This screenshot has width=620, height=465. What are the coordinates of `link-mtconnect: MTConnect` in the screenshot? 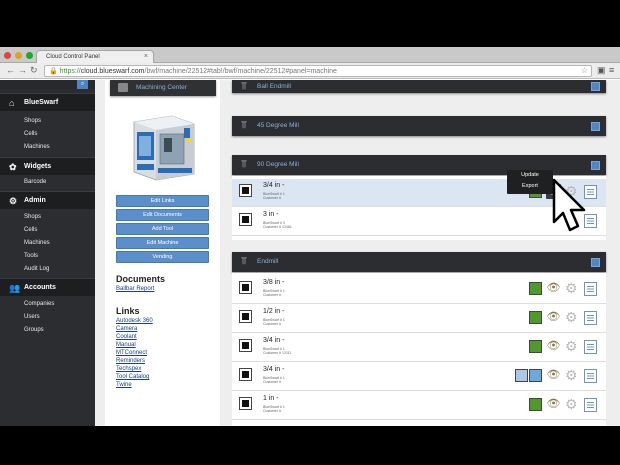 It's located at (131, 353).